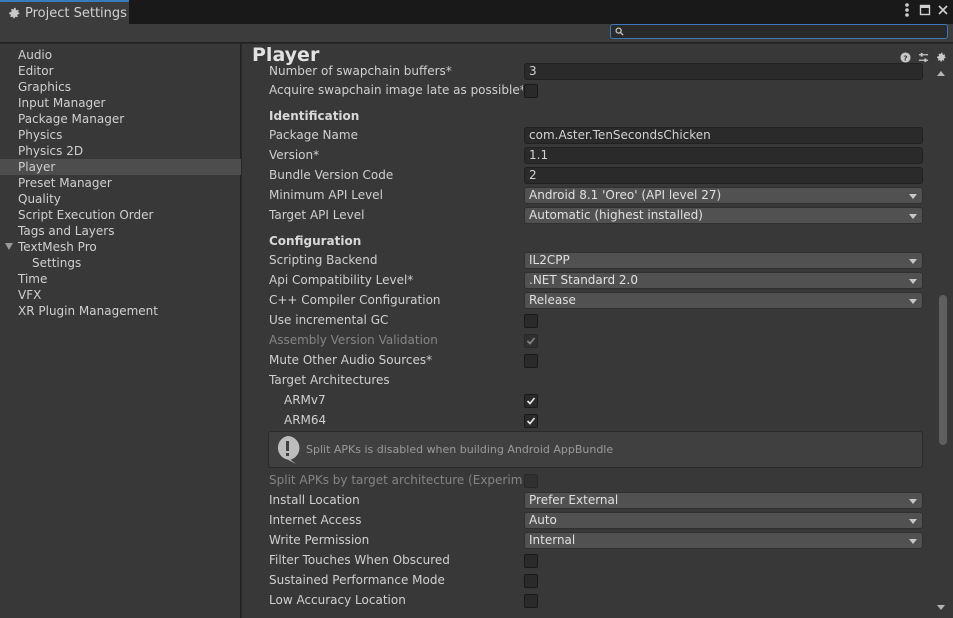 This screenshot has width=953, height=618. I want to click on window-title: Project Settings, so click(76, 13).